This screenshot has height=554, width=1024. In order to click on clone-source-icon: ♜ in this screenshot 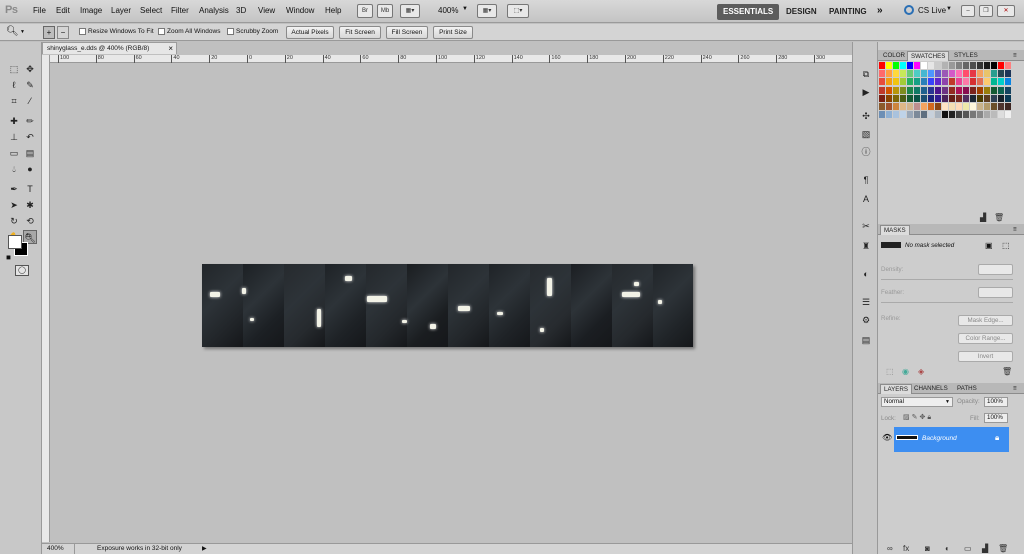, I will do `click(866, 246)`.